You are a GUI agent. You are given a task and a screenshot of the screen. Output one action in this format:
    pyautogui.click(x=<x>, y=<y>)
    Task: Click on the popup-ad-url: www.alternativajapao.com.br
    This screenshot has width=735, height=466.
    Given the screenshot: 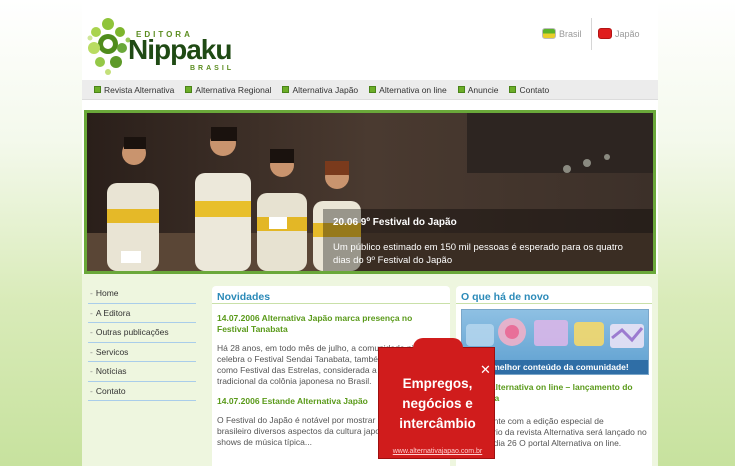 What is the action you would take?
    pyautogui.click(x=437, y=451)
    